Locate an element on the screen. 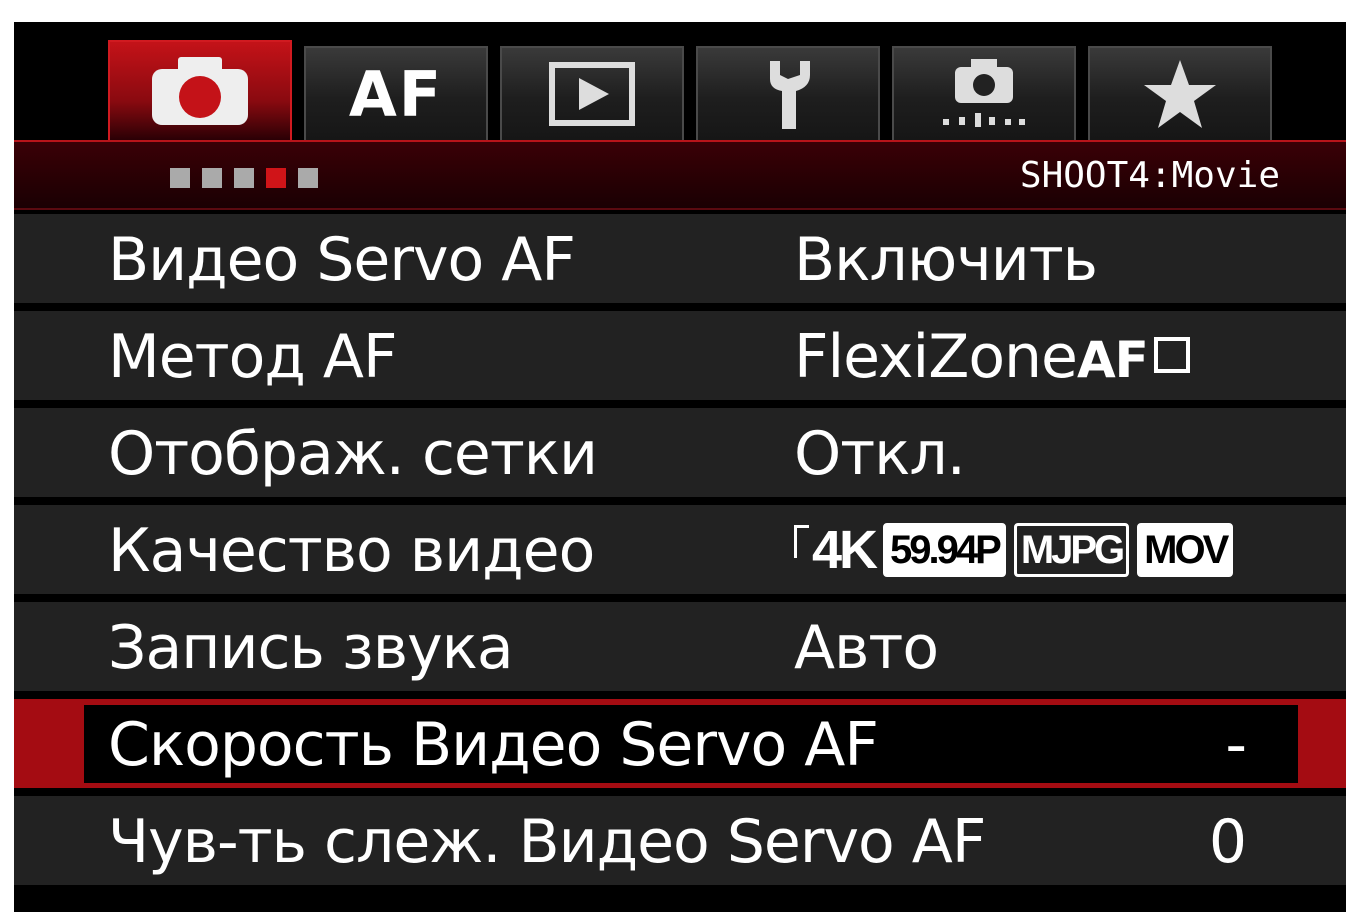 This screenshot has height=912, width=1346. menu-item-value: Авто is located at coordinates (866, 648).